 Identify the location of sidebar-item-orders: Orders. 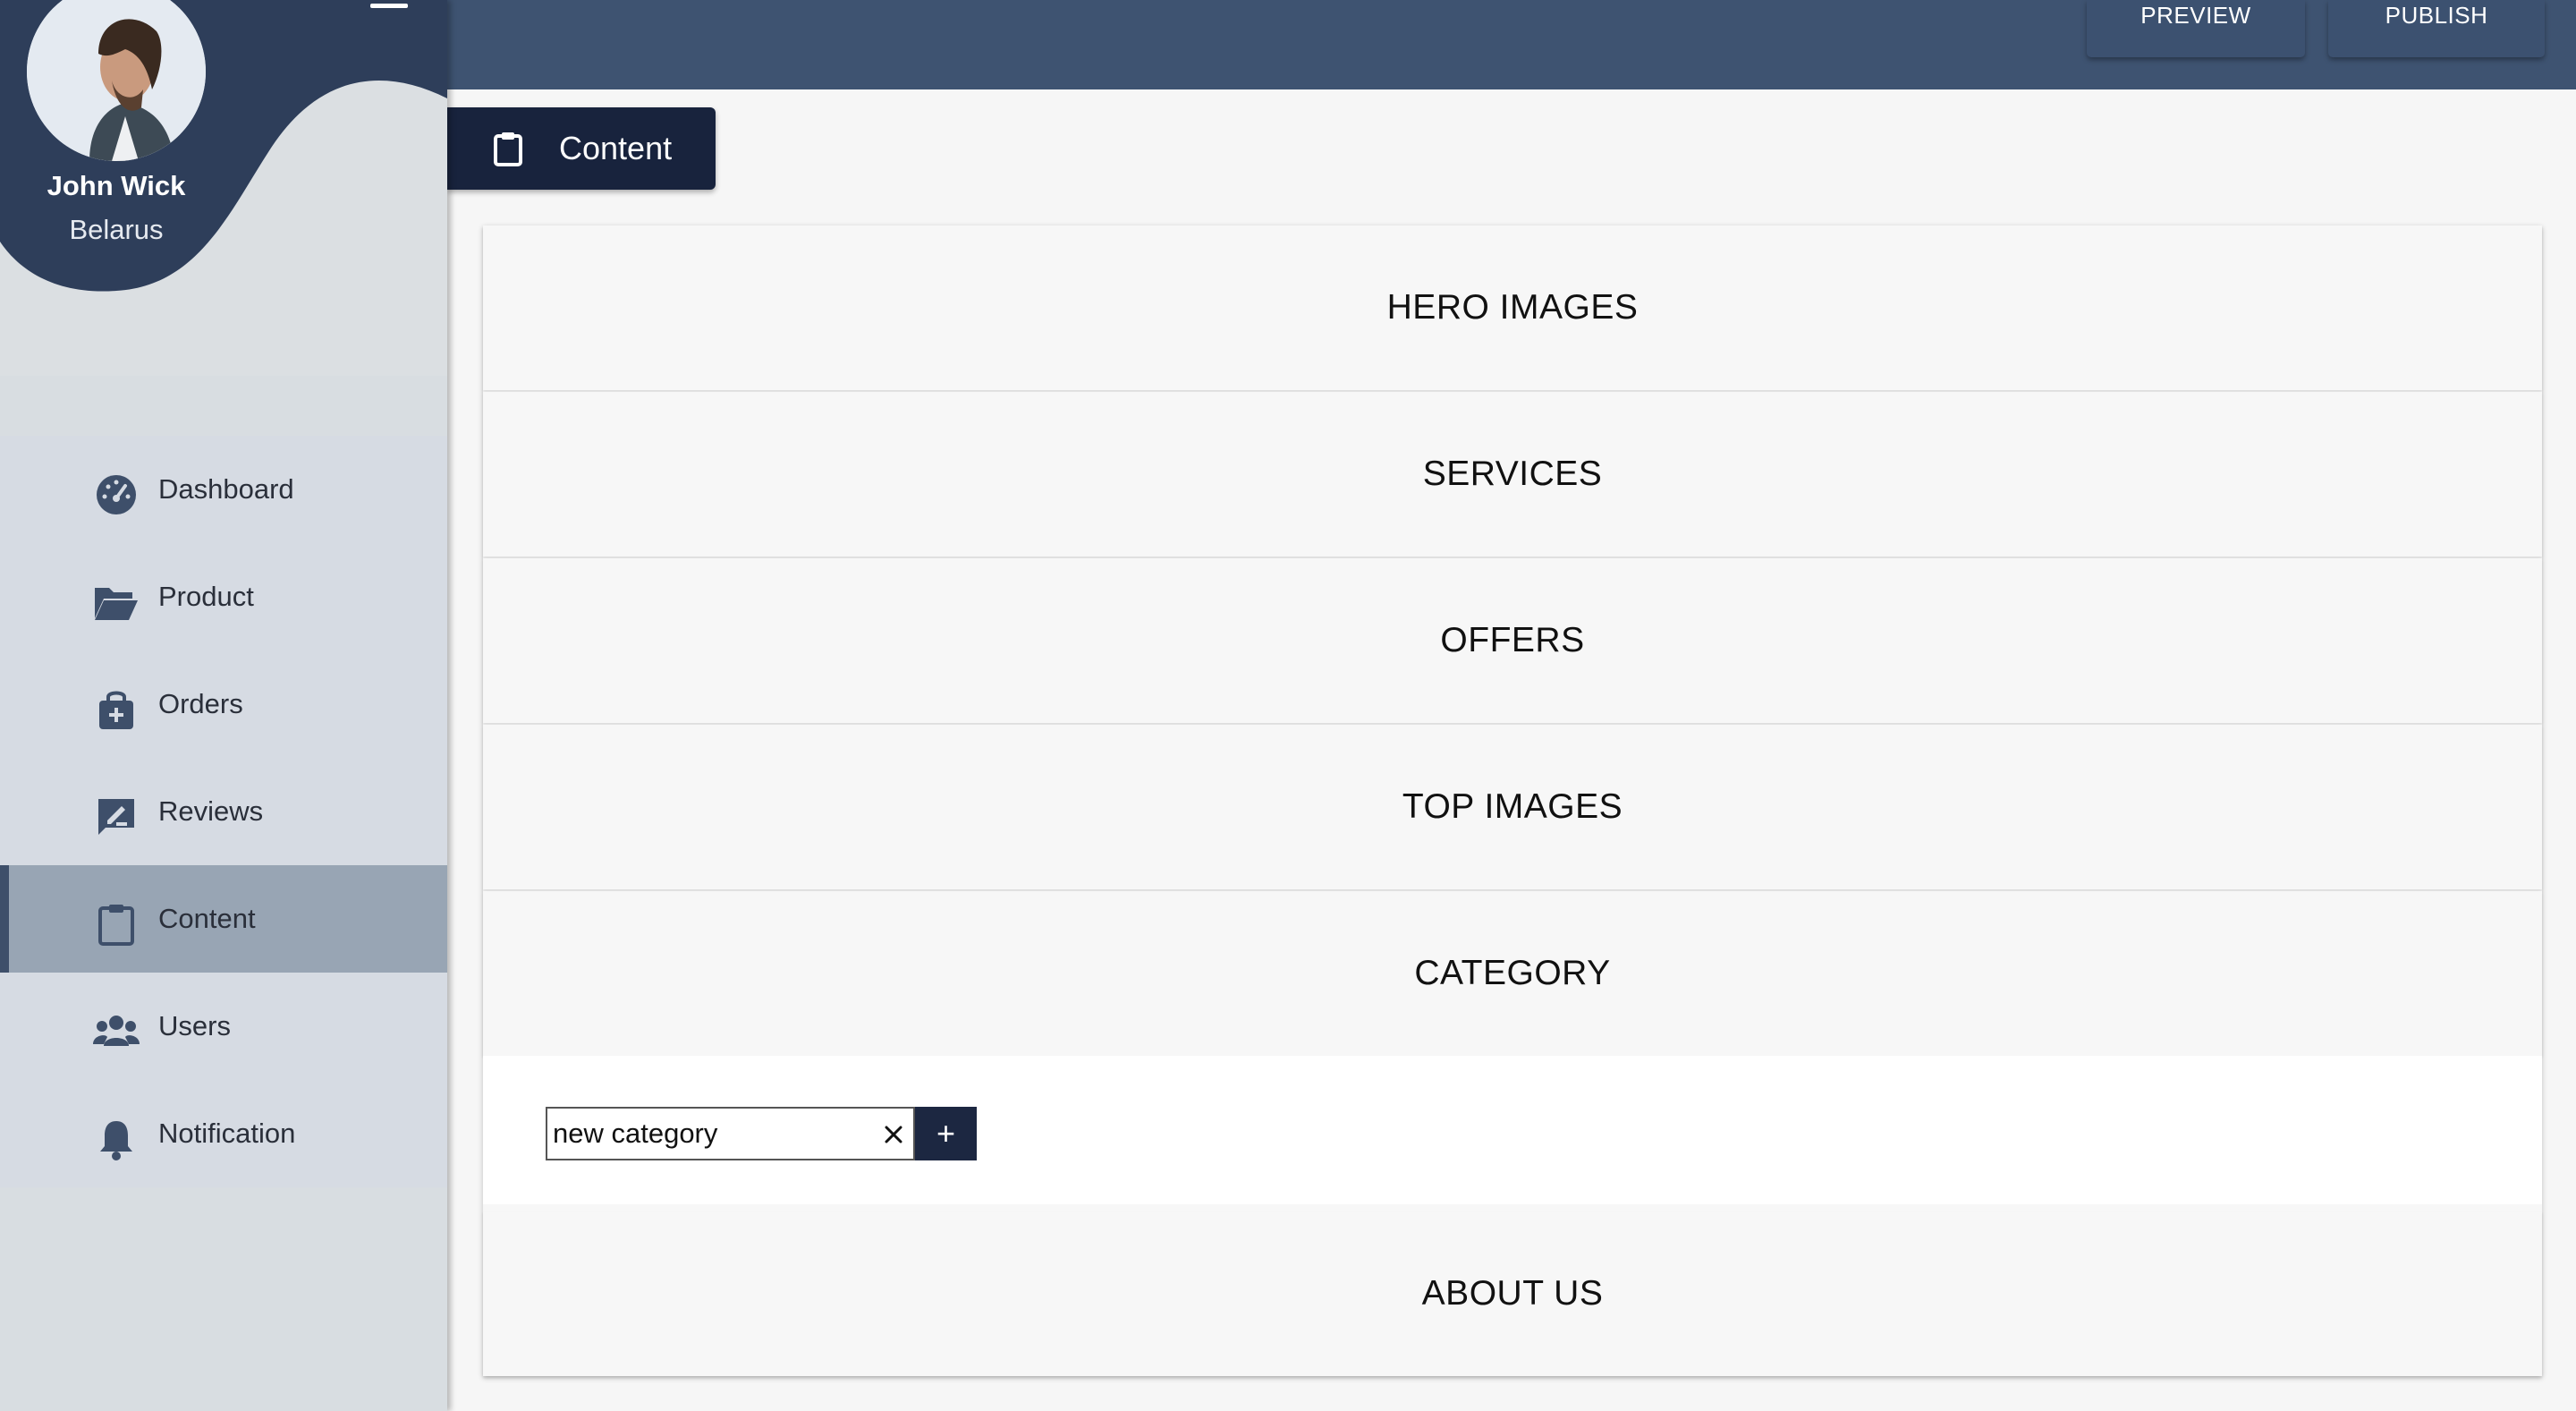
(223, 704).